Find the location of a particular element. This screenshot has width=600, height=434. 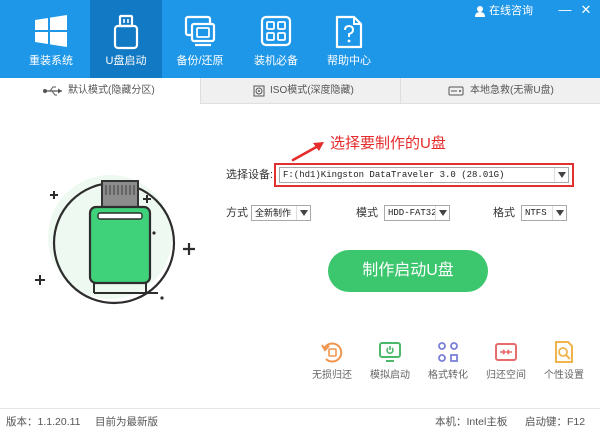

headset-icon is located at coordinates (480, 11).